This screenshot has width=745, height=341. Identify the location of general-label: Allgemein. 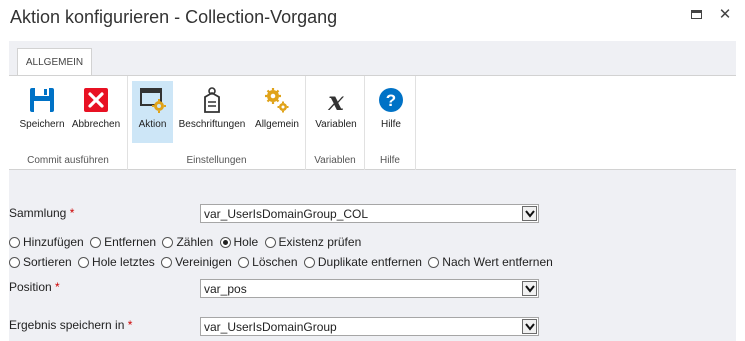
(277, 124).